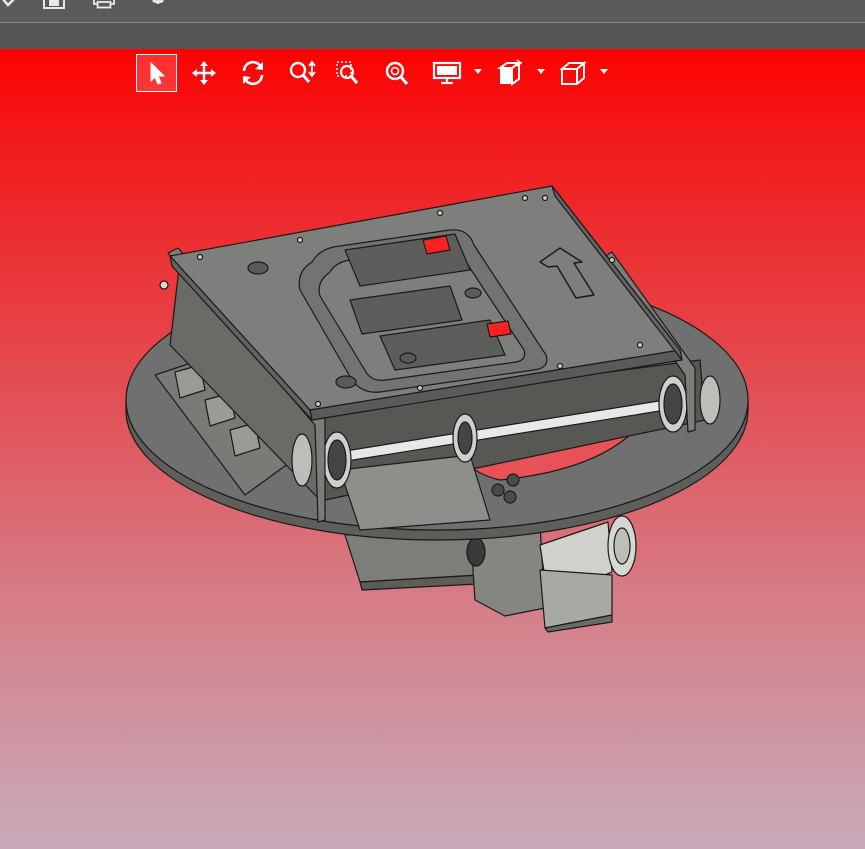 The image size is (865, 849). Describe the element at coordinates (104, 5) in the screenshot. I see `print-icon` at that location.